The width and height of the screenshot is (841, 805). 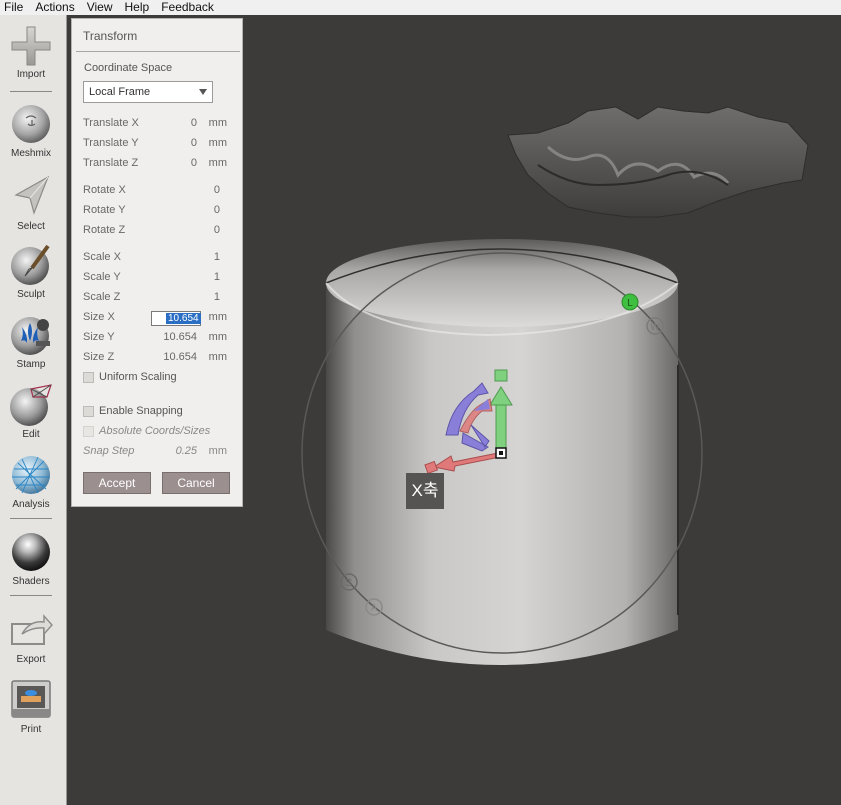 I want to click on scale-y-label: Scale Y, so click(x=102, y=277).